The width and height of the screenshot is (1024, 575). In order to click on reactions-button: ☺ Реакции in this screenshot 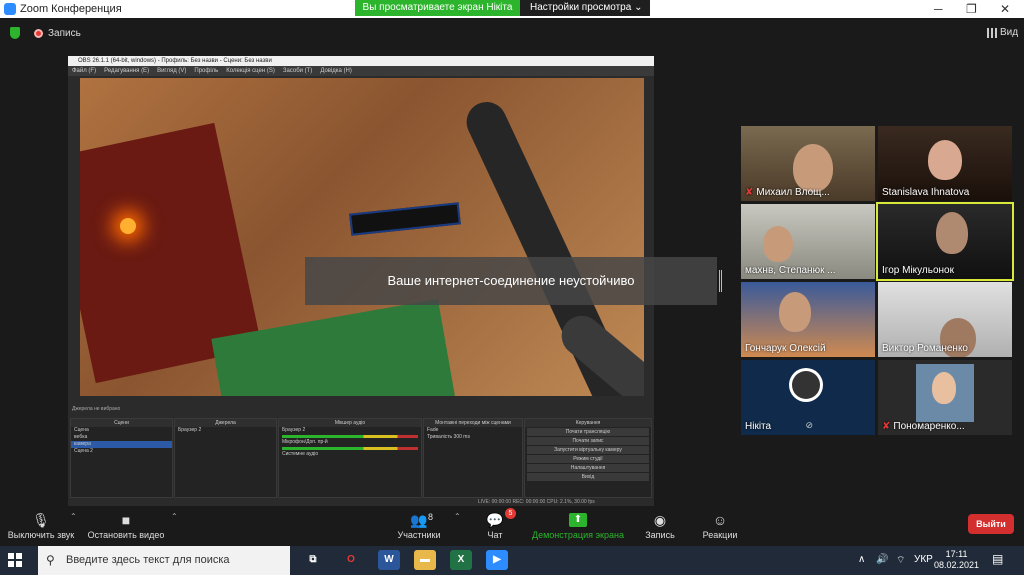, I will do `click(720, 525)`.